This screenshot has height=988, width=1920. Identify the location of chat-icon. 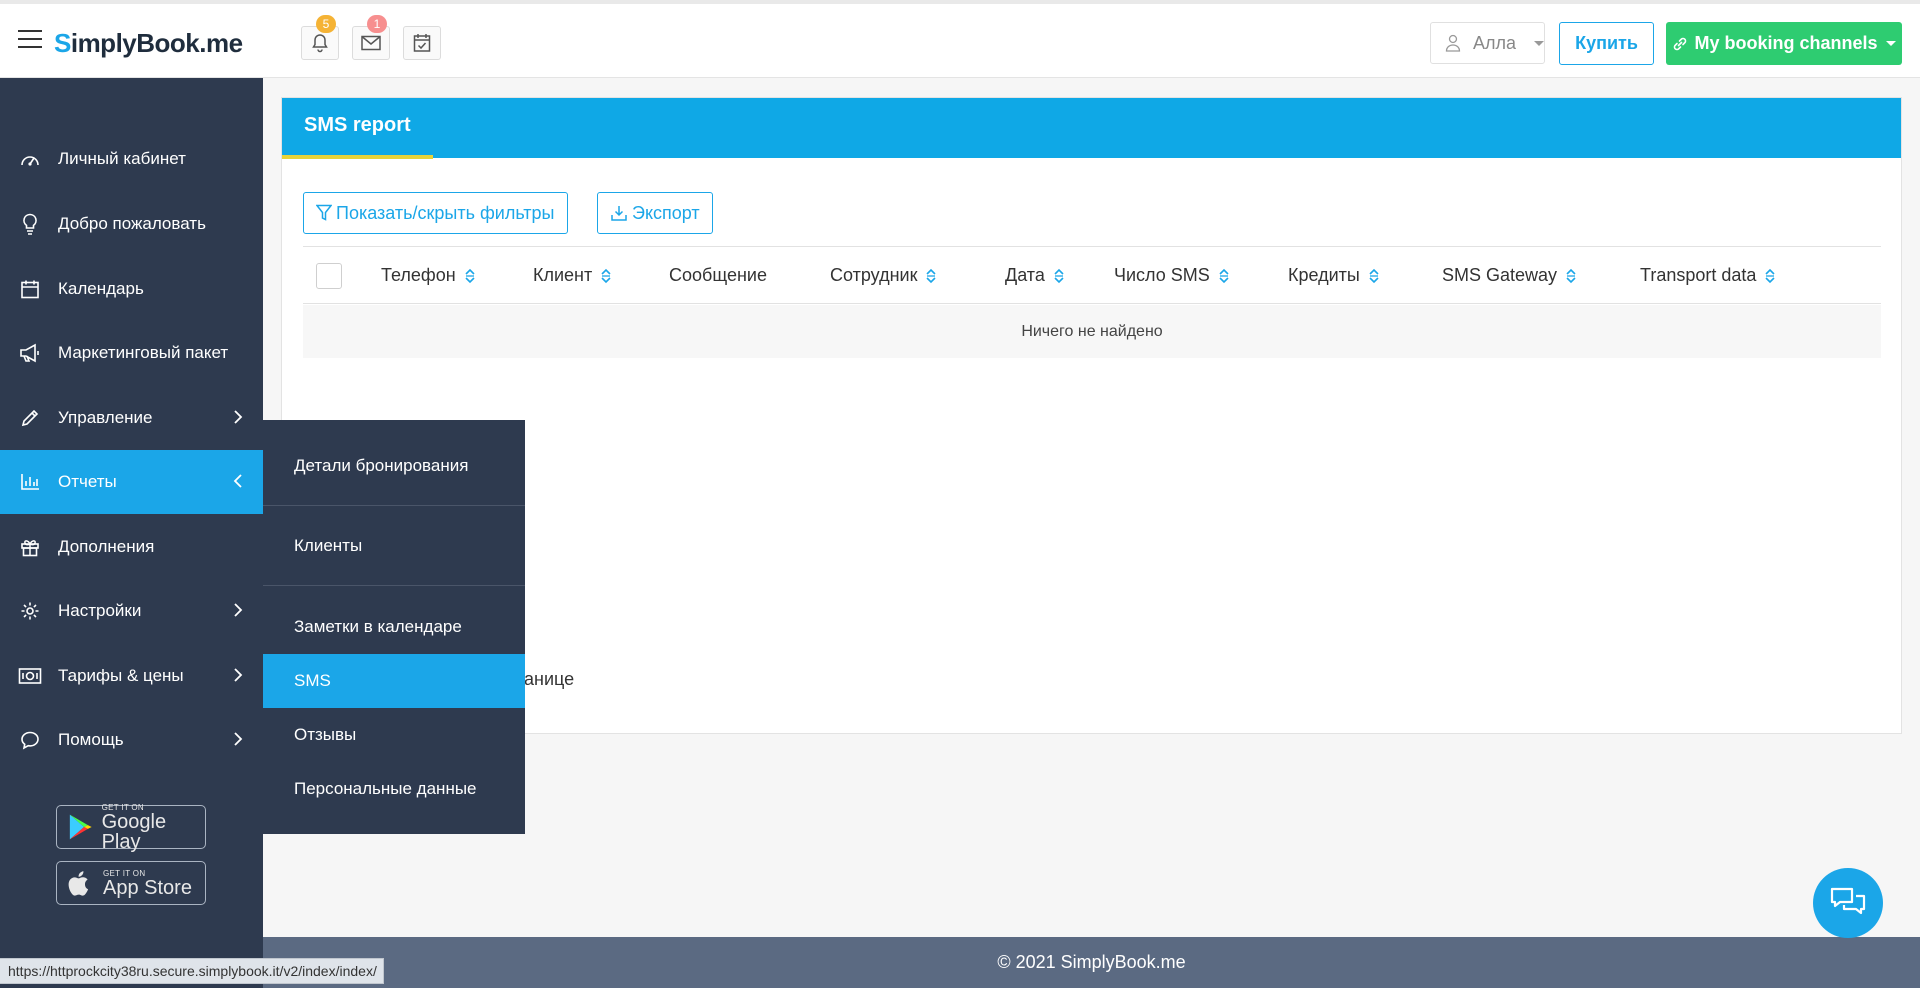
(1848, 901).